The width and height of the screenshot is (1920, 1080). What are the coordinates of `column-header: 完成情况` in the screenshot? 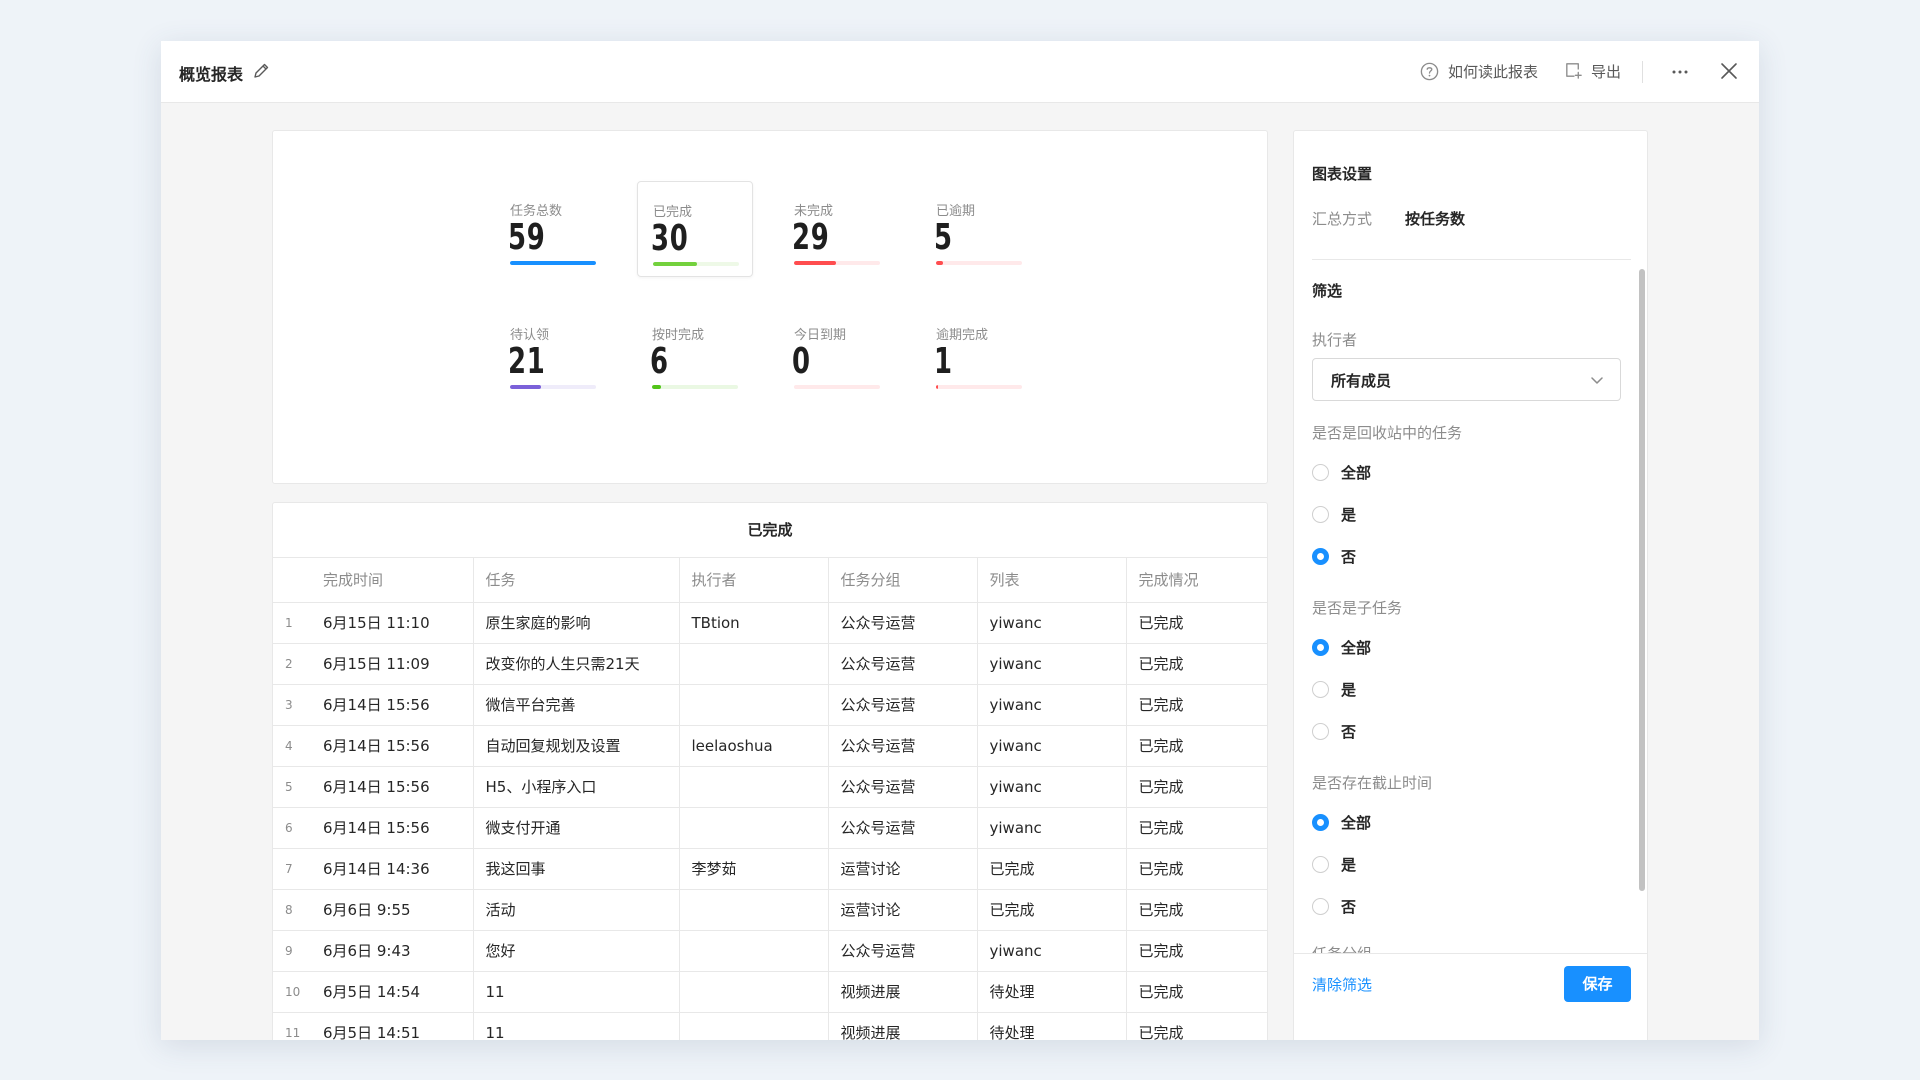 It's located at (1196, 580).